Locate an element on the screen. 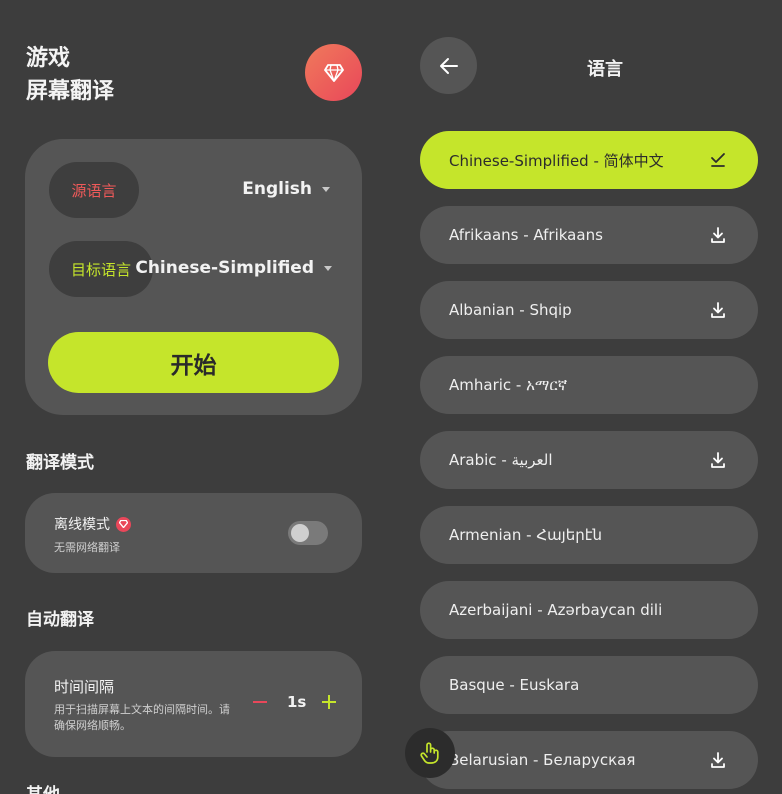 The image size is (782, 794). target-language-value: Chinese-Simplified is located at coordinates (224, 268).